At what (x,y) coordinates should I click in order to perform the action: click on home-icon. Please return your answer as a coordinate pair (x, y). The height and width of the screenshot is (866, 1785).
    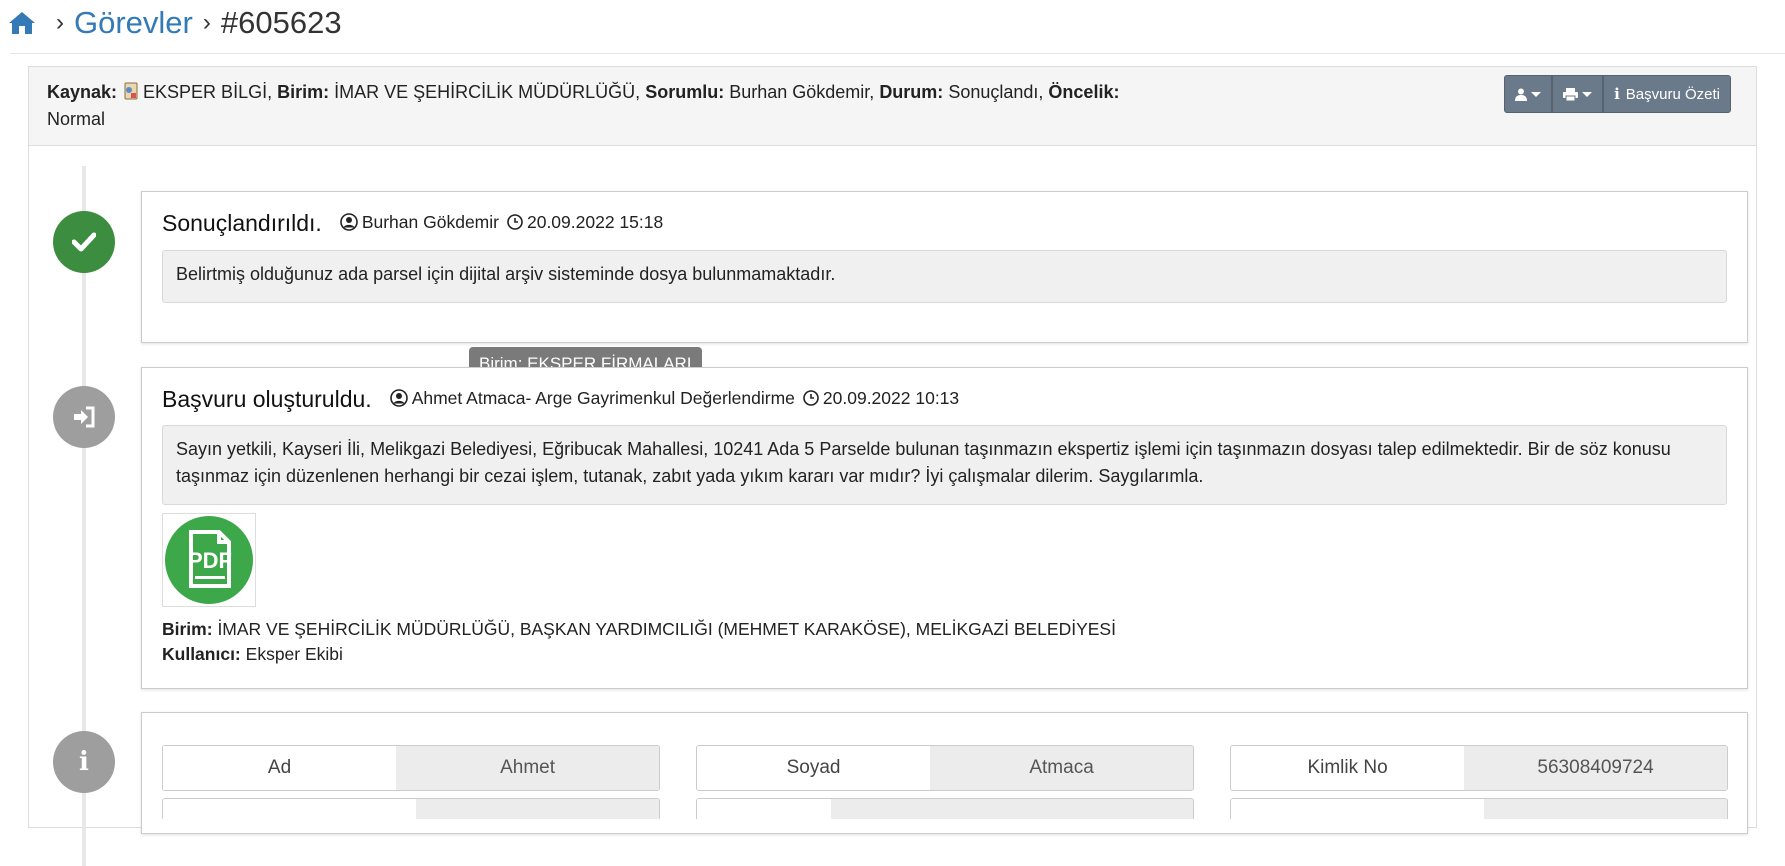
    Looking at the image, I should click on (22, 23).